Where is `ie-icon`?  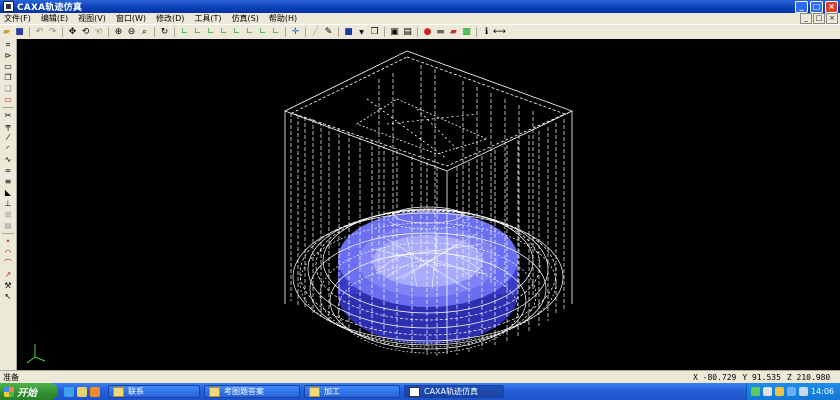 ie-icon is located at coordinates (69, 391).